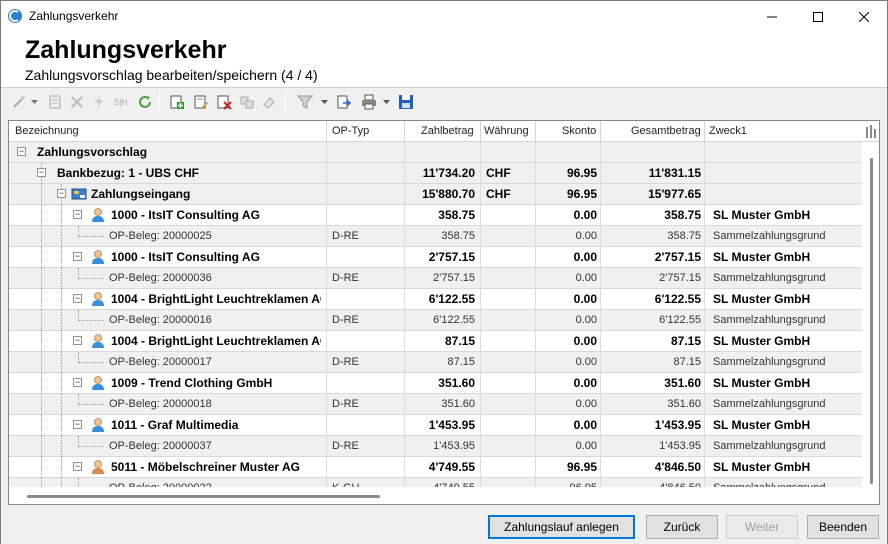  Describe the element at coordinates (305, 102) in the screenshot. I see `filter-icon` at that location.